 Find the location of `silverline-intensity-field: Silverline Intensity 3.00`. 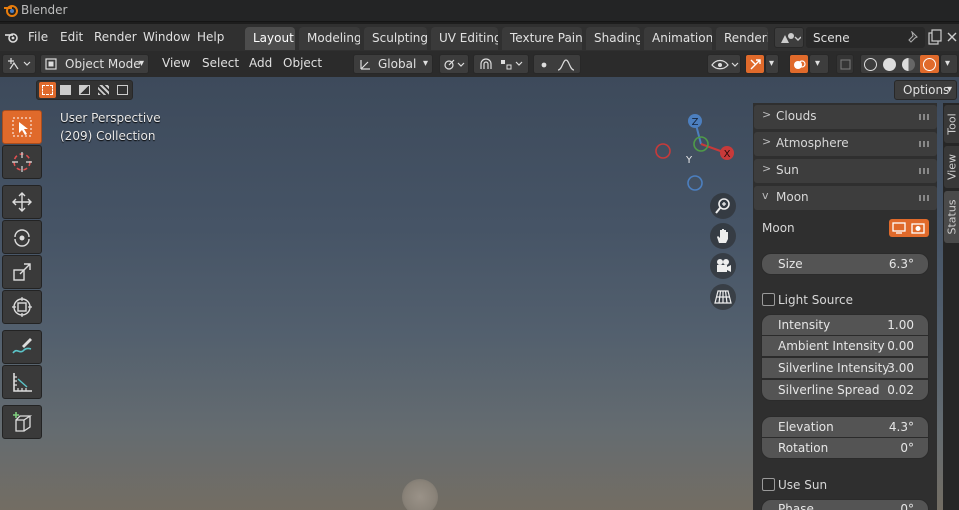

silverline-intensity-field: Silverline Intensity 3.00 is located at coordinates (845, 368).